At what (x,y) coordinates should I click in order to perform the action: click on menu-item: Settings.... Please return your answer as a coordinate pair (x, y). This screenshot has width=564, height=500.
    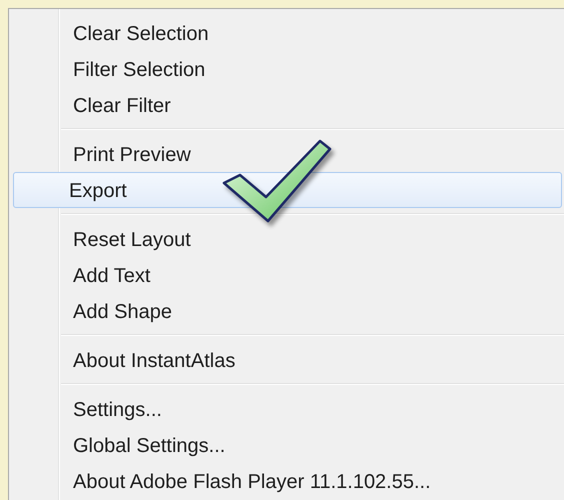
    Looking at the image, I should click on (287, 409).